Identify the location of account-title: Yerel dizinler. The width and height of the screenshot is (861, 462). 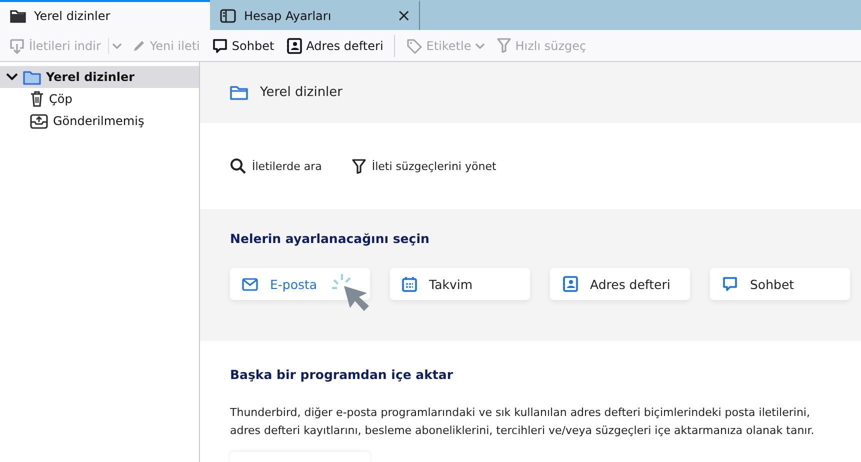
(301, 92).